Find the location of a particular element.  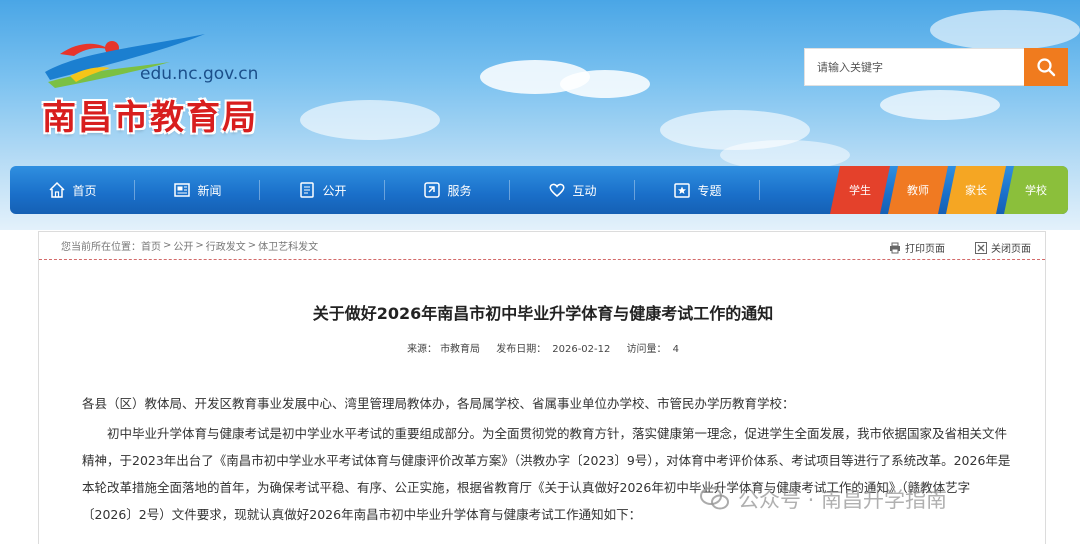

role-tabs: 学生 教师 家长 学校 is located at coordinates (950, 190).